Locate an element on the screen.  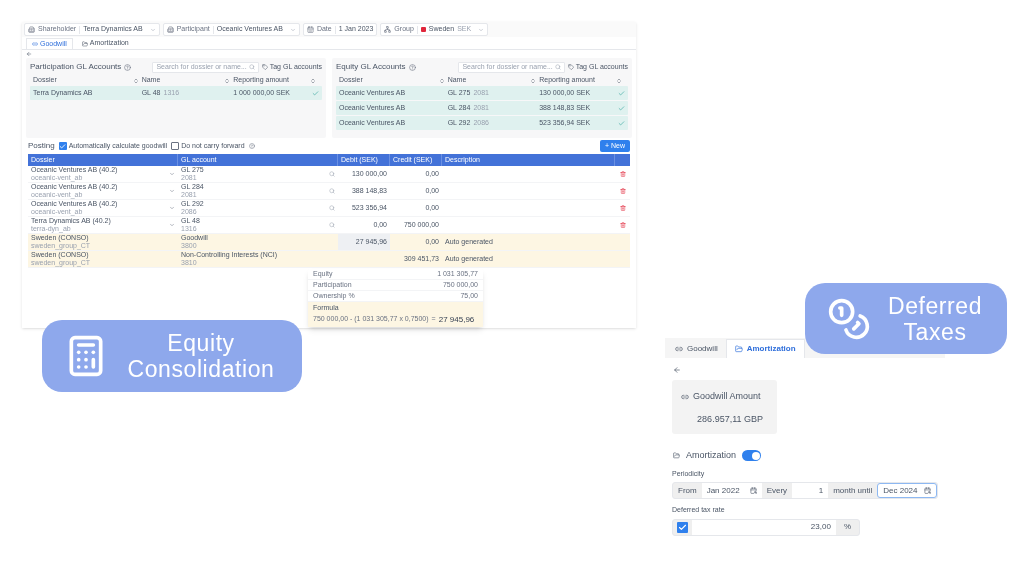
calendar-icon is located at coordinates (310, 29).